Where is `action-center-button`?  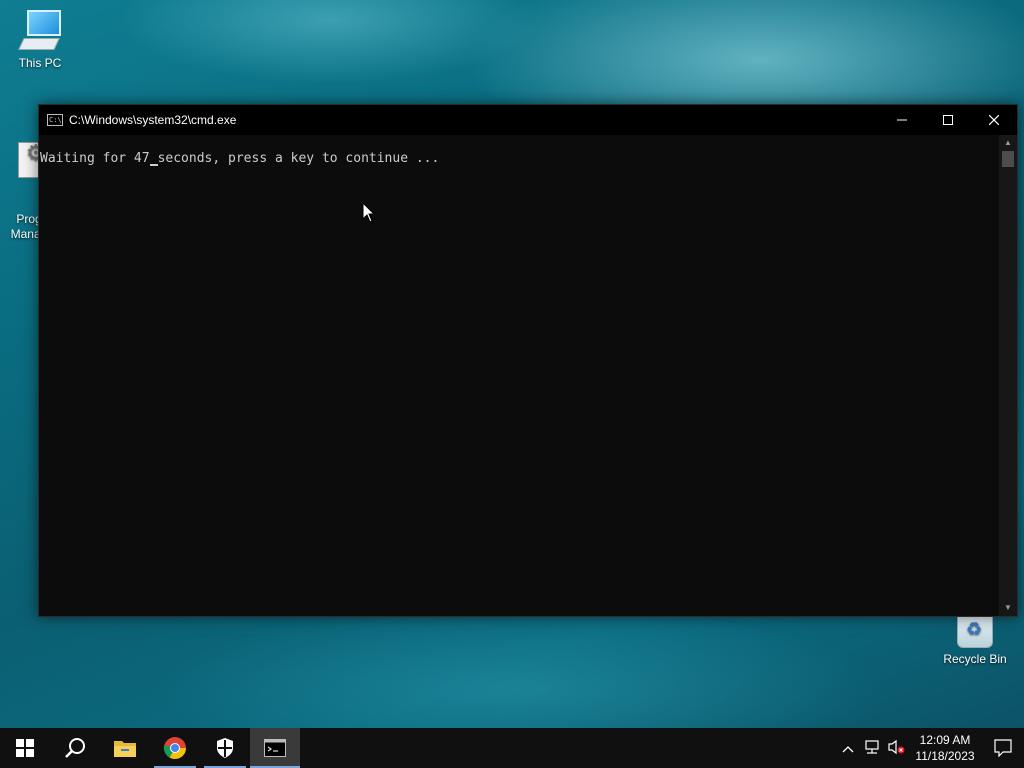
action-center-button is located at coordinates (1003, 748).